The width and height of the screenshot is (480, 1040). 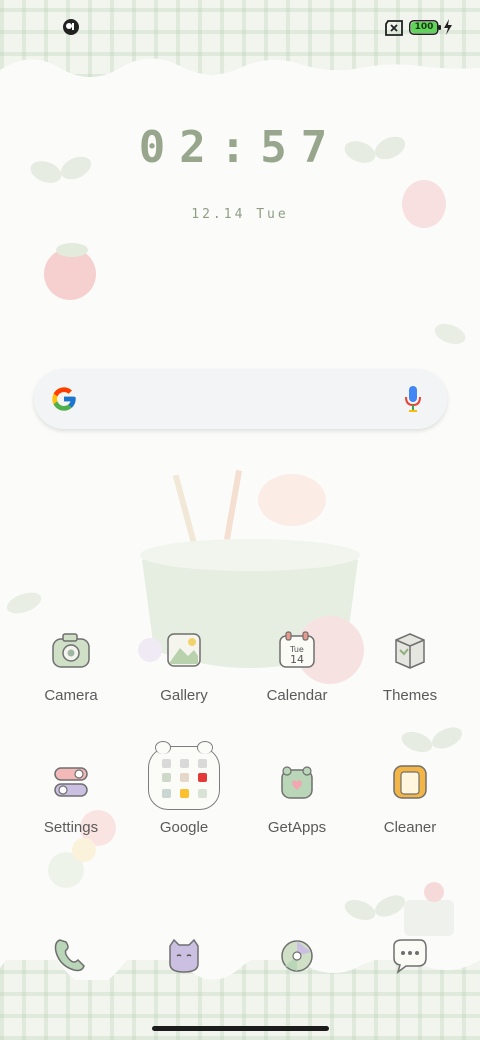 I want to click on notification-icon, so click(x=71, y=27).